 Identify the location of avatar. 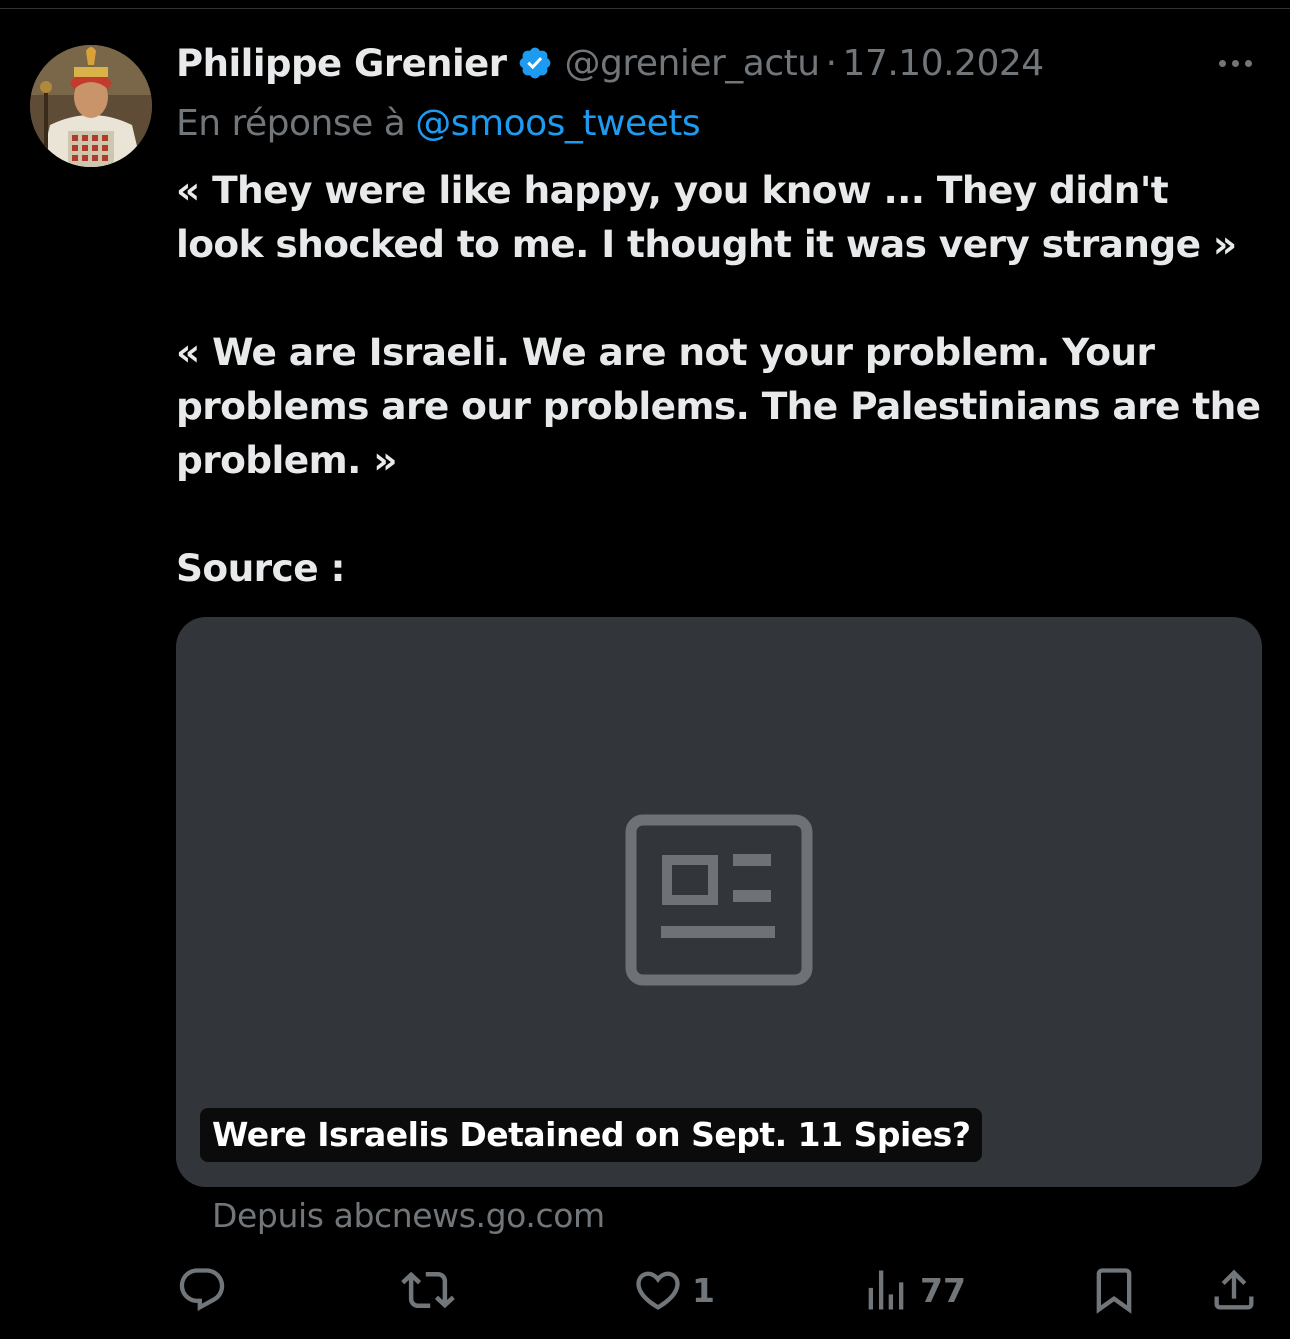
(91, 106).